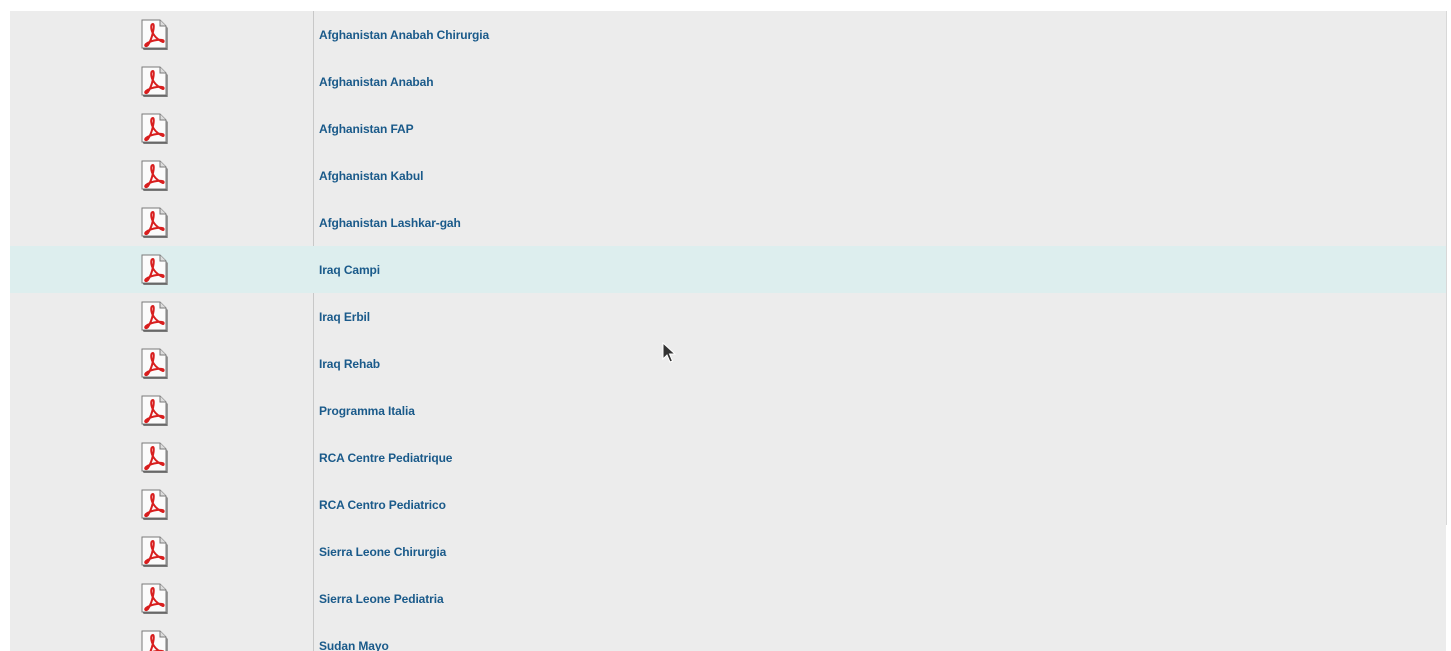 Image resolution: width=1451 pixels, height=651 pixels. What do you see at coordinates (879, 128) in the screenshot?
I see `name-cell: Afghanistan FAP` at bounding box center [879, 128].